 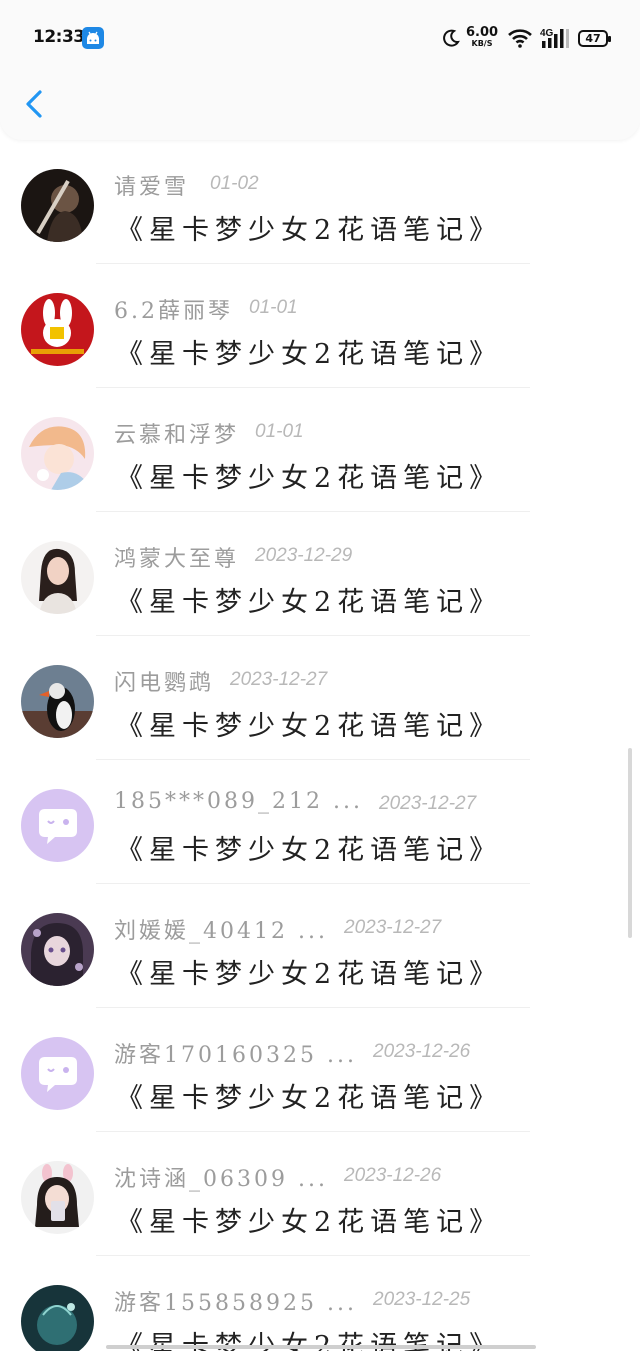 I want to click on item-meta: 请爱雪 01-02, so click(x=324, y=184).